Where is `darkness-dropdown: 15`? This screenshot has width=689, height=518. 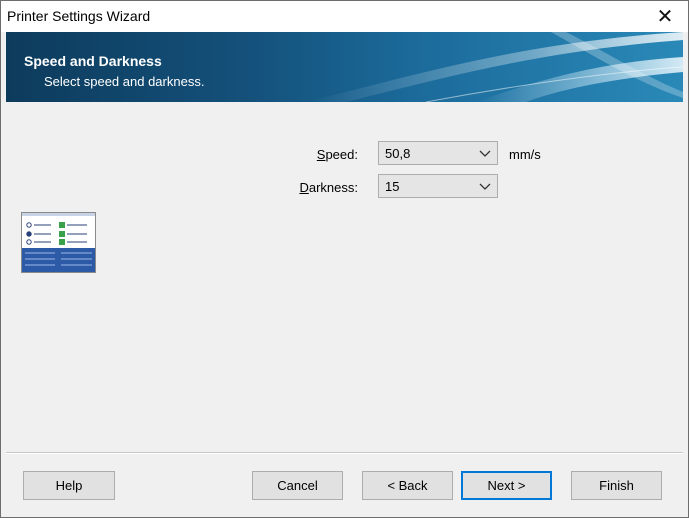 darkness-dropdown: 15 is located at coordinates (438, 186).